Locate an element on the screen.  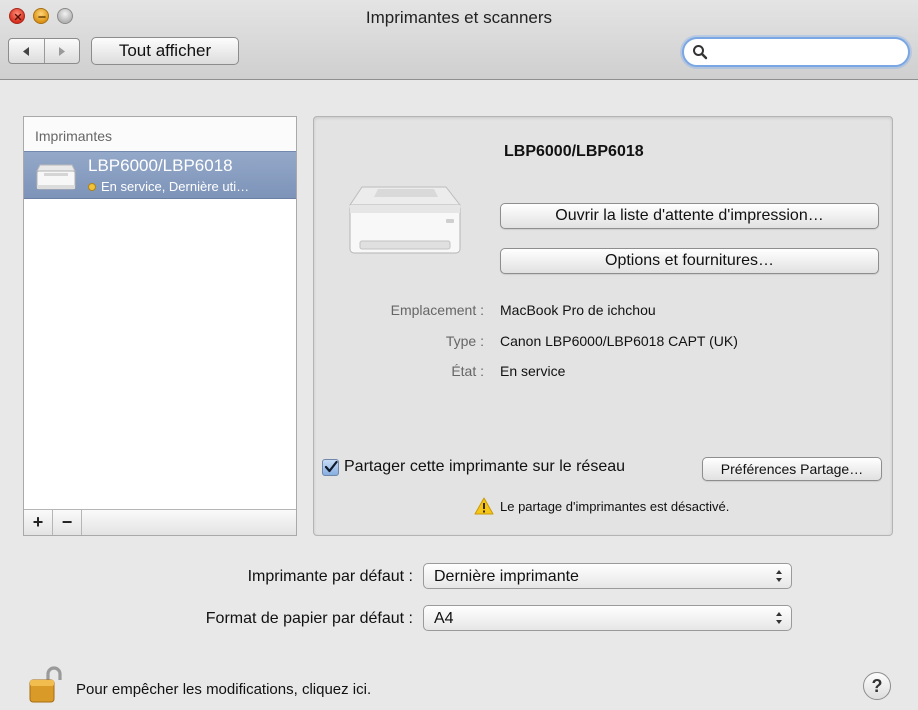
paper-size-popup: A4 is located at coordinates (607, 618).